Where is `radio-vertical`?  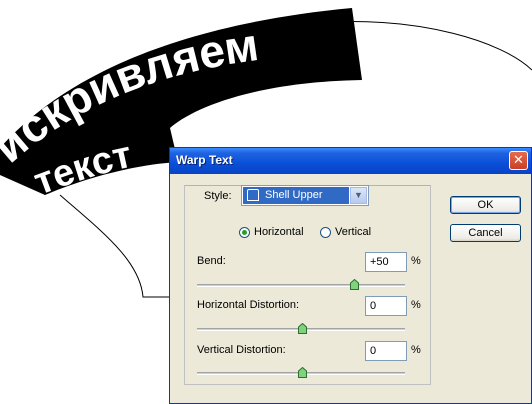
radio-vertical is located at coordinates (325, 232).